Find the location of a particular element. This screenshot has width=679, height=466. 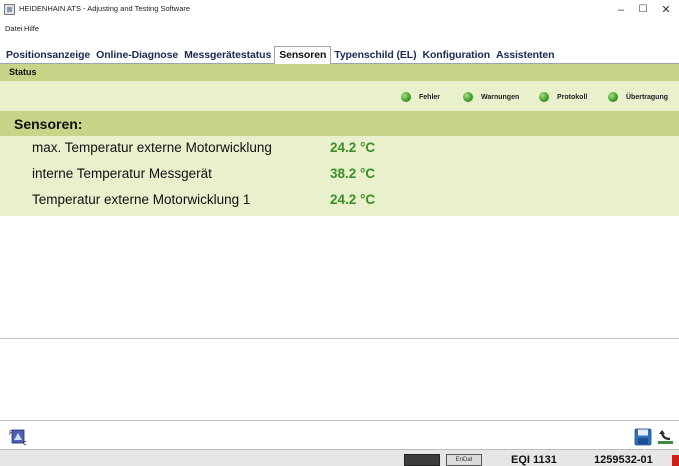

encoder-model: EQI 1131 is located at coordinates (534, 460).